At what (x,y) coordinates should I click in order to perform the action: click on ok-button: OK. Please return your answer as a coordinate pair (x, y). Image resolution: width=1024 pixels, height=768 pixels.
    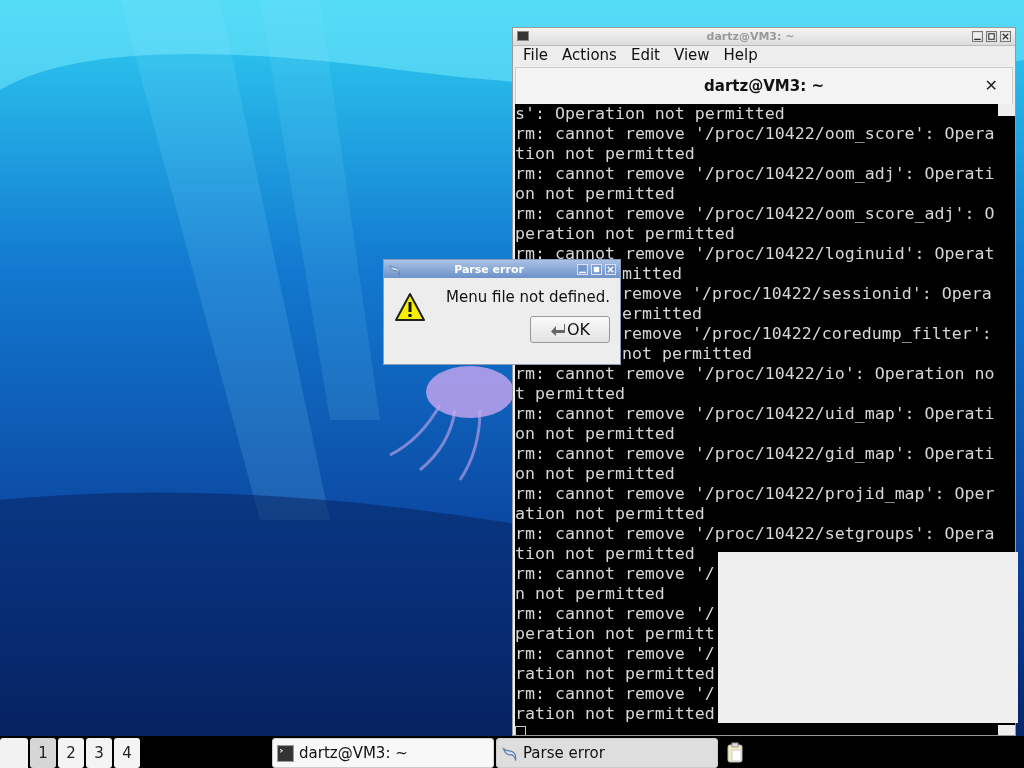
    Looking at the image, I should click on (570, 329).